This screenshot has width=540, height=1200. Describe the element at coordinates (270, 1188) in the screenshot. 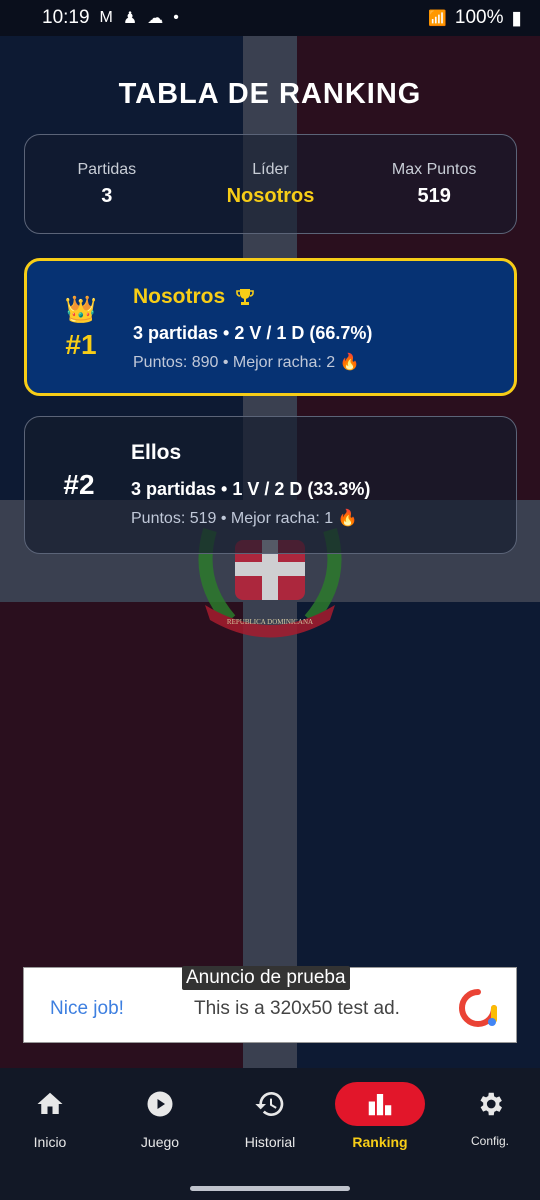

I see `gesture-home-bar` at that location.